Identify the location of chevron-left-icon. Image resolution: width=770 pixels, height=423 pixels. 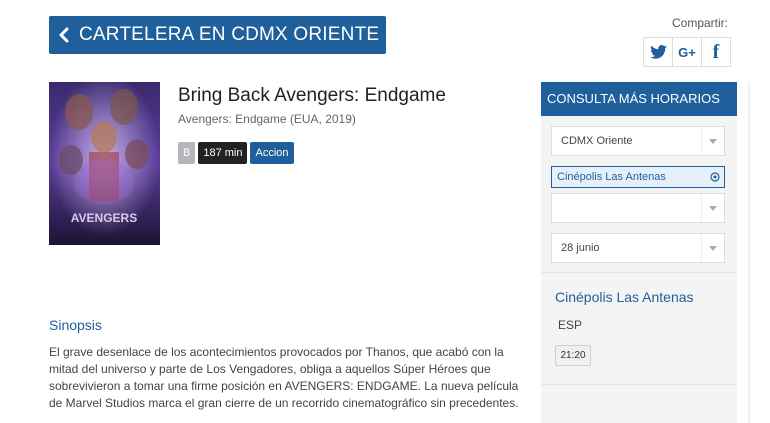
(64, 35).